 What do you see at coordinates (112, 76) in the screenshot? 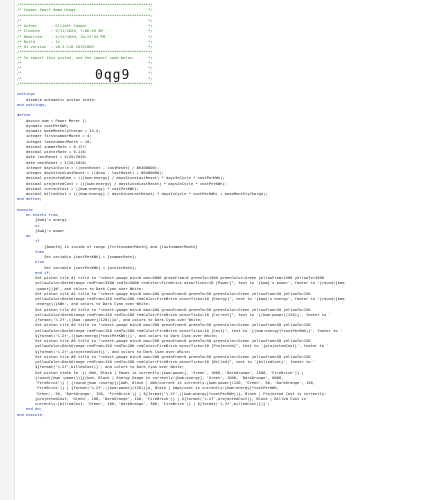
I see `import-code: 0qg9` at bounding box center [112, 76].